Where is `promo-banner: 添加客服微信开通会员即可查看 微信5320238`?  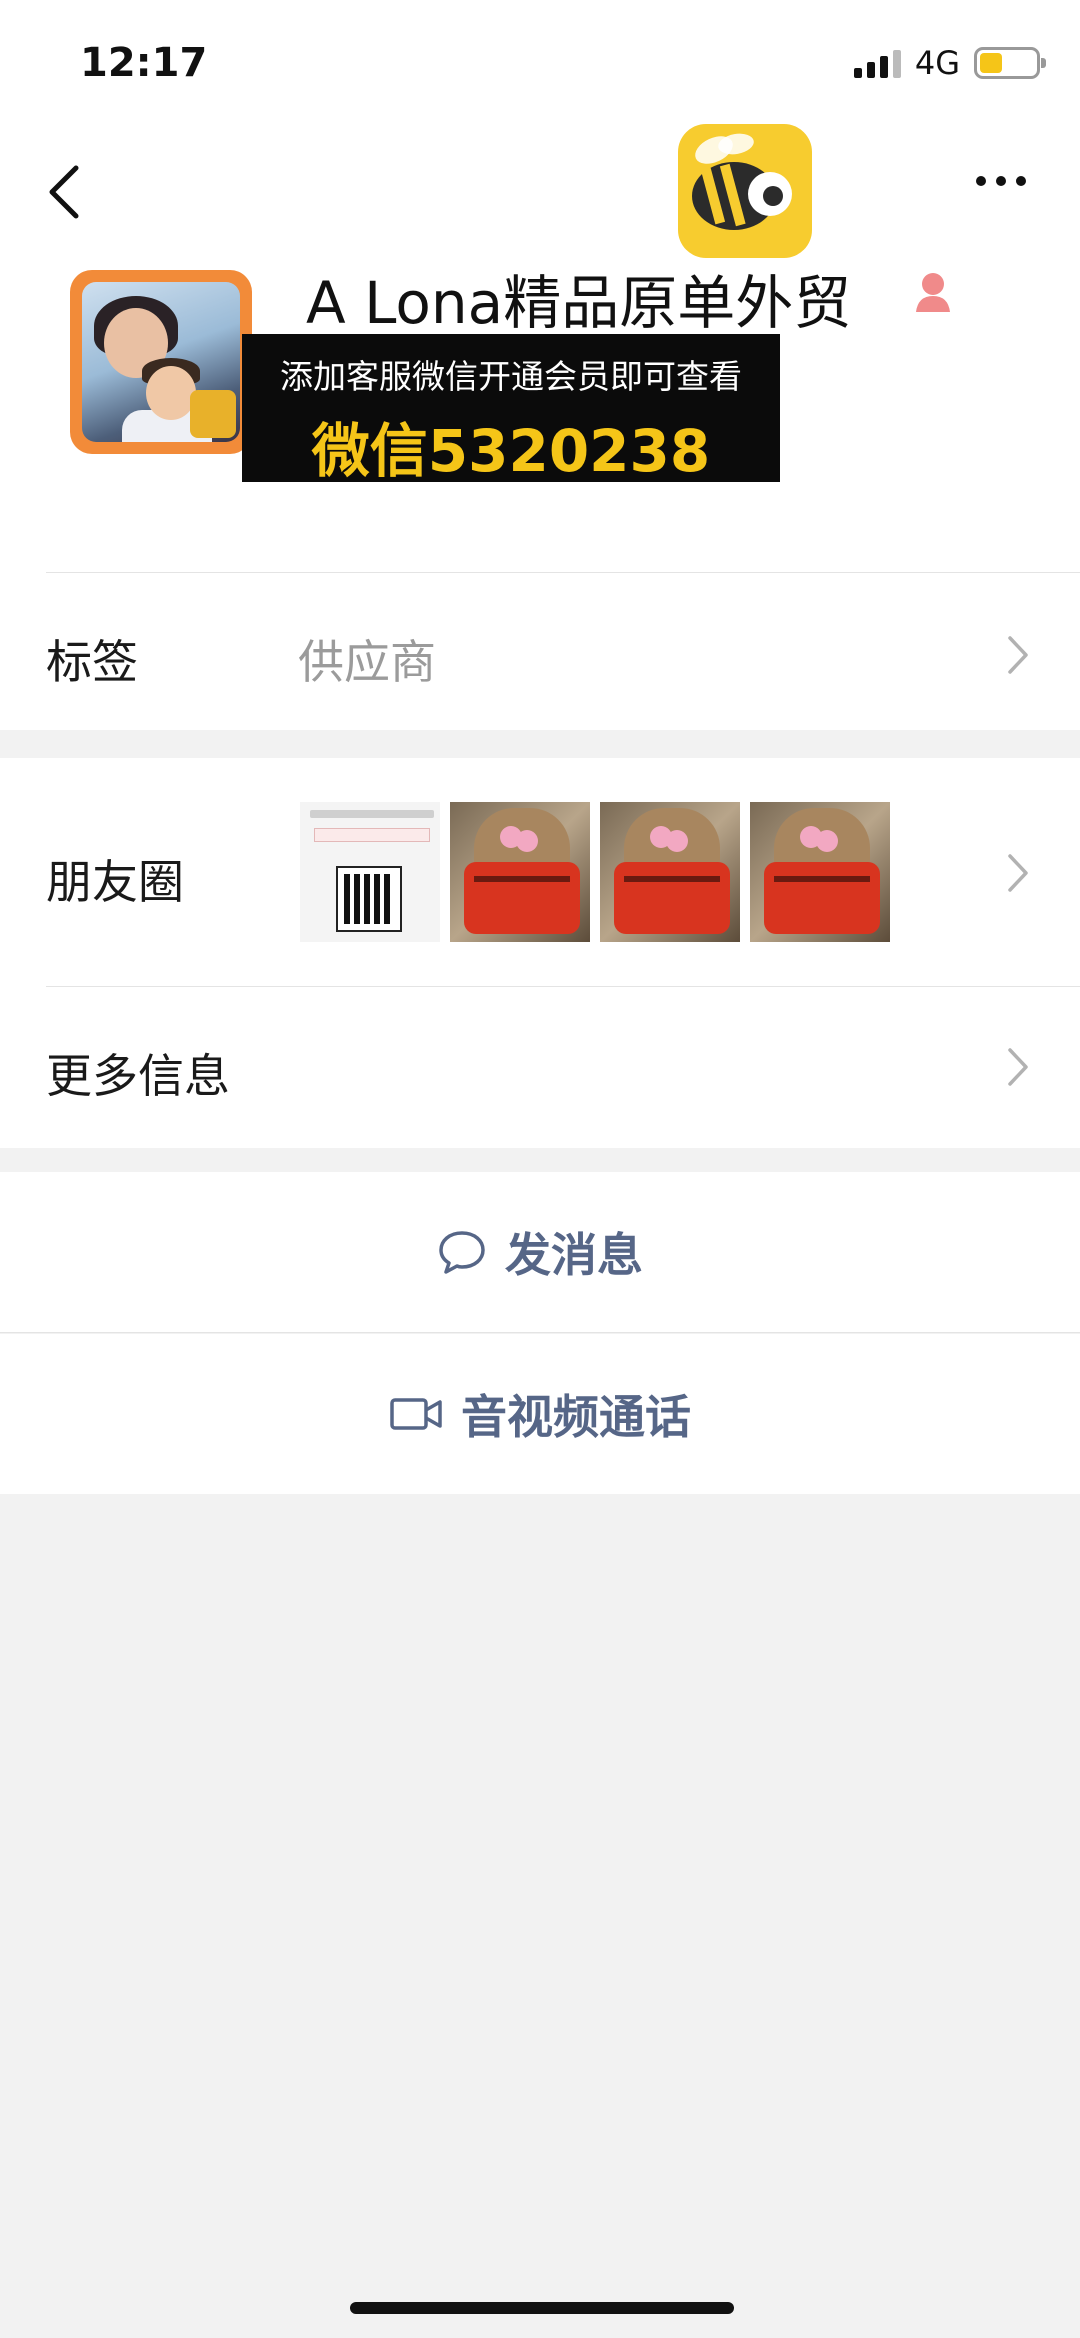 promo-banner: 添加客服微信开通会员即可查看 微信5320238 is located at coordinates (511, 409).